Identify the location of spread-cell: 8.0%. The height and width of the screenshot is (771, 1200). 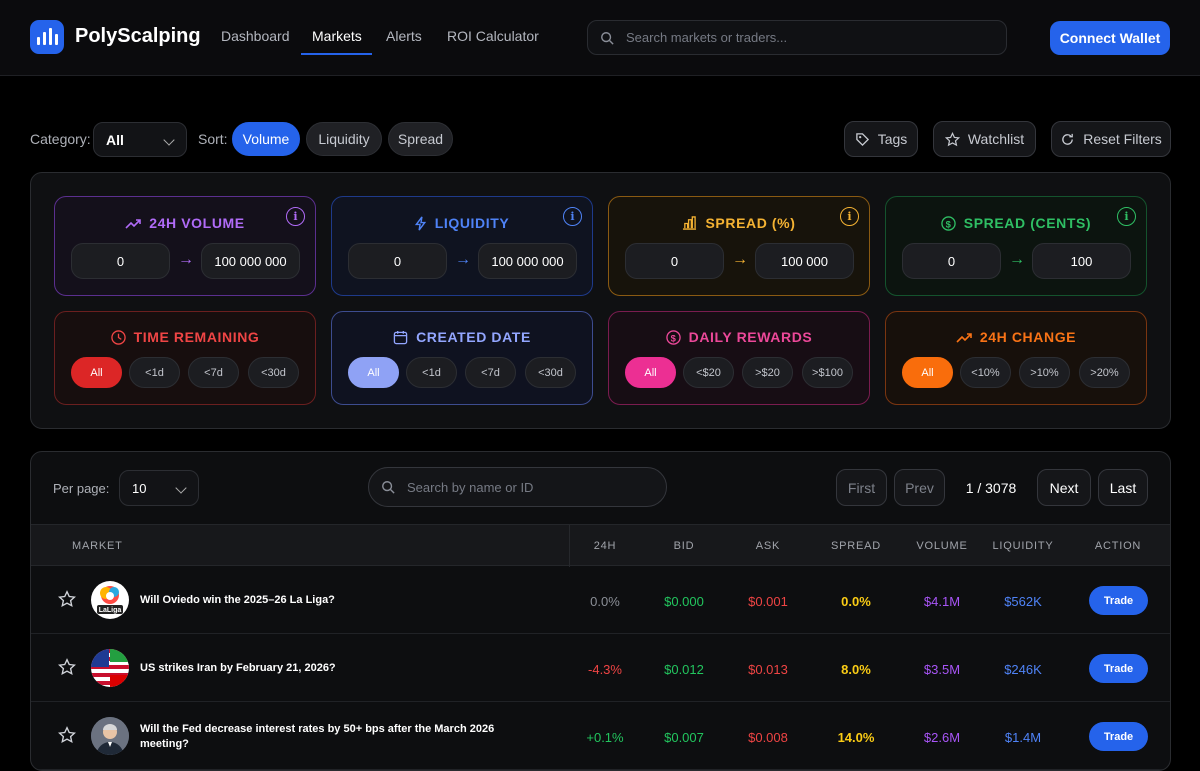
(856, 669).